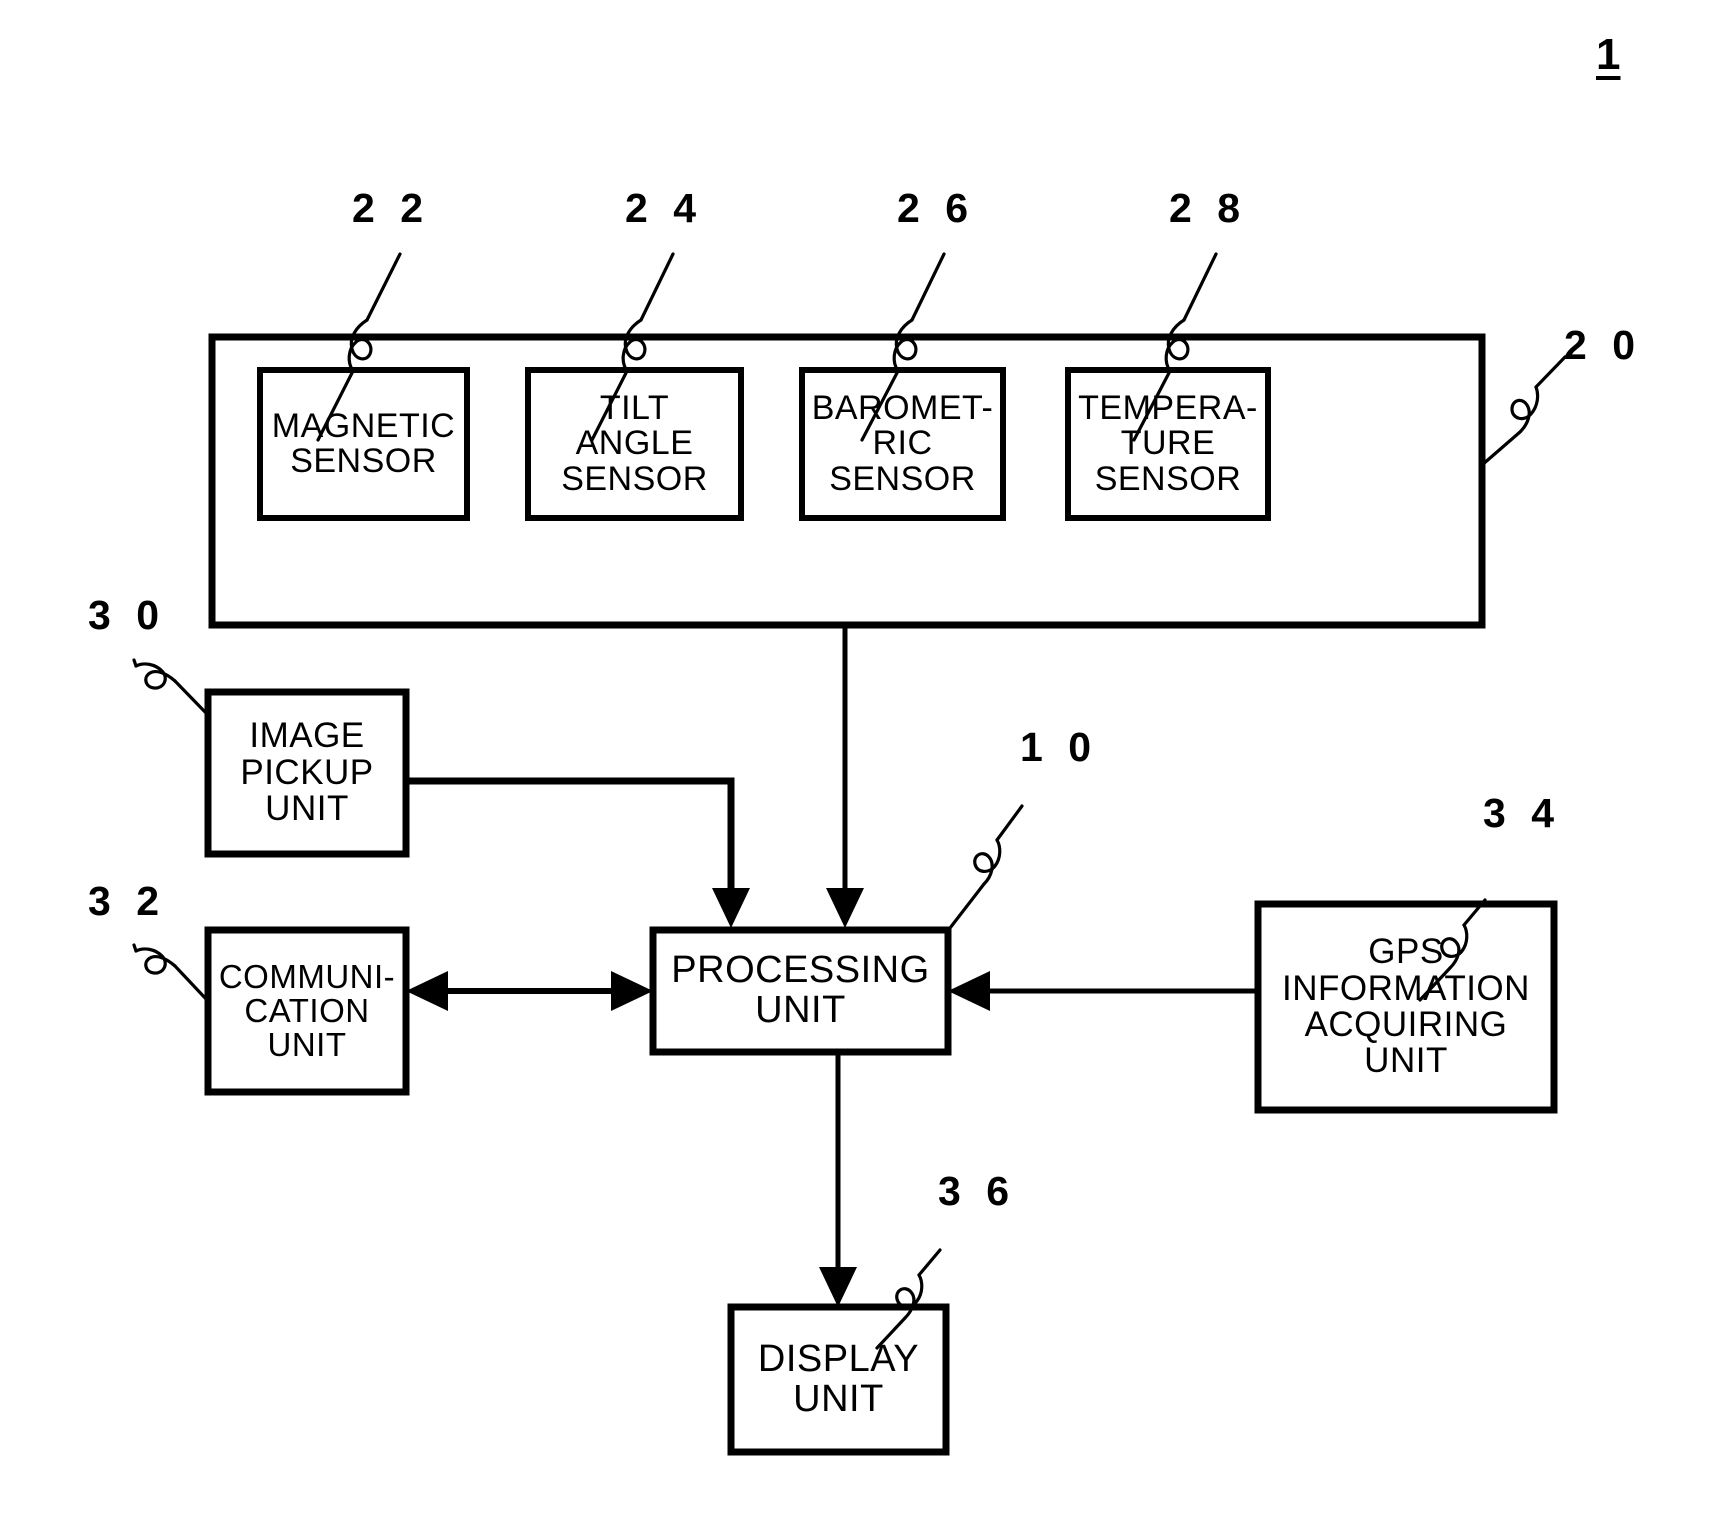 This screenshot has height=1521, width=1725. I want to click on connector-communication-processing, so click(529, 991).